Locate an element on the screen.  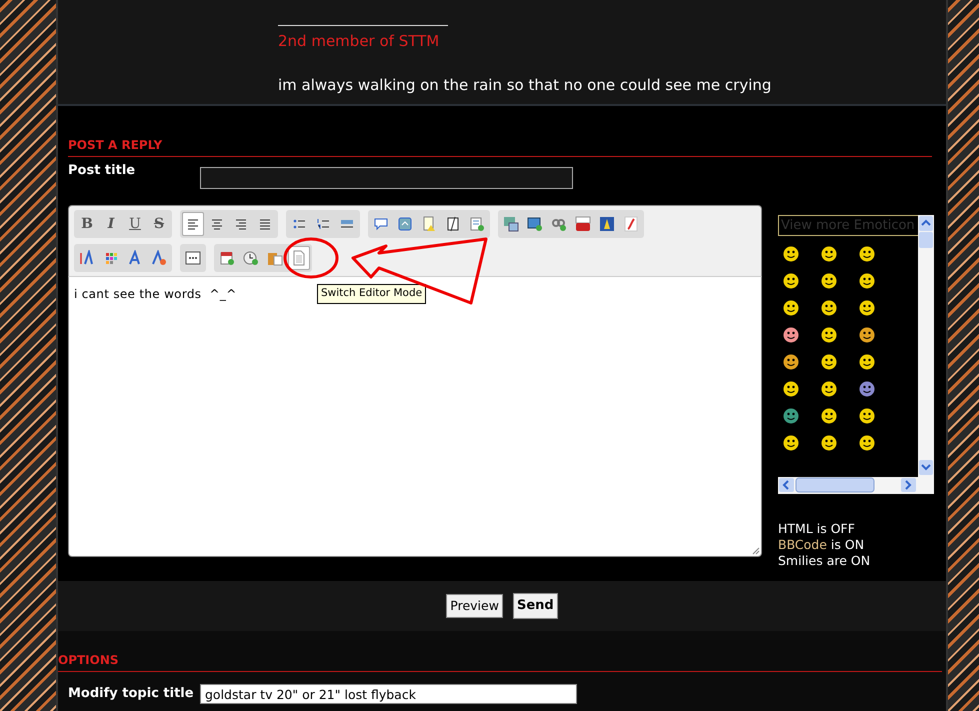
warning-document-icon is located at coordinates (429, 224).